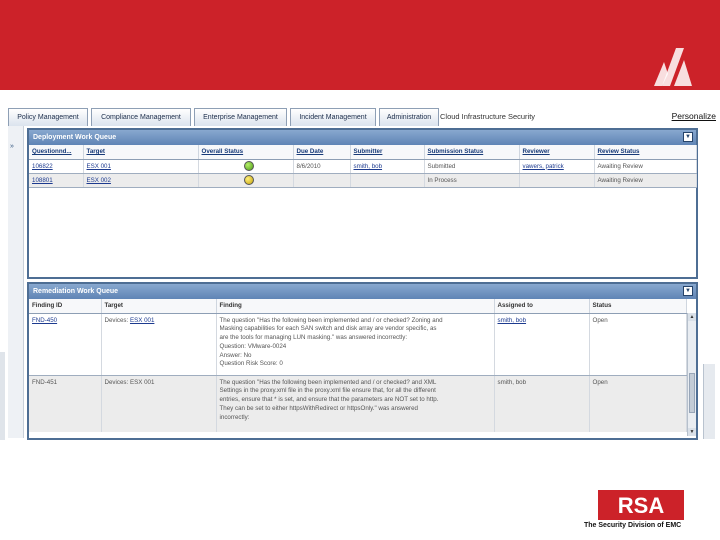 Image resolution: width=720 pixels, height=540 pixels. I want to click on submission-status: Submitted, so click(472, 166).